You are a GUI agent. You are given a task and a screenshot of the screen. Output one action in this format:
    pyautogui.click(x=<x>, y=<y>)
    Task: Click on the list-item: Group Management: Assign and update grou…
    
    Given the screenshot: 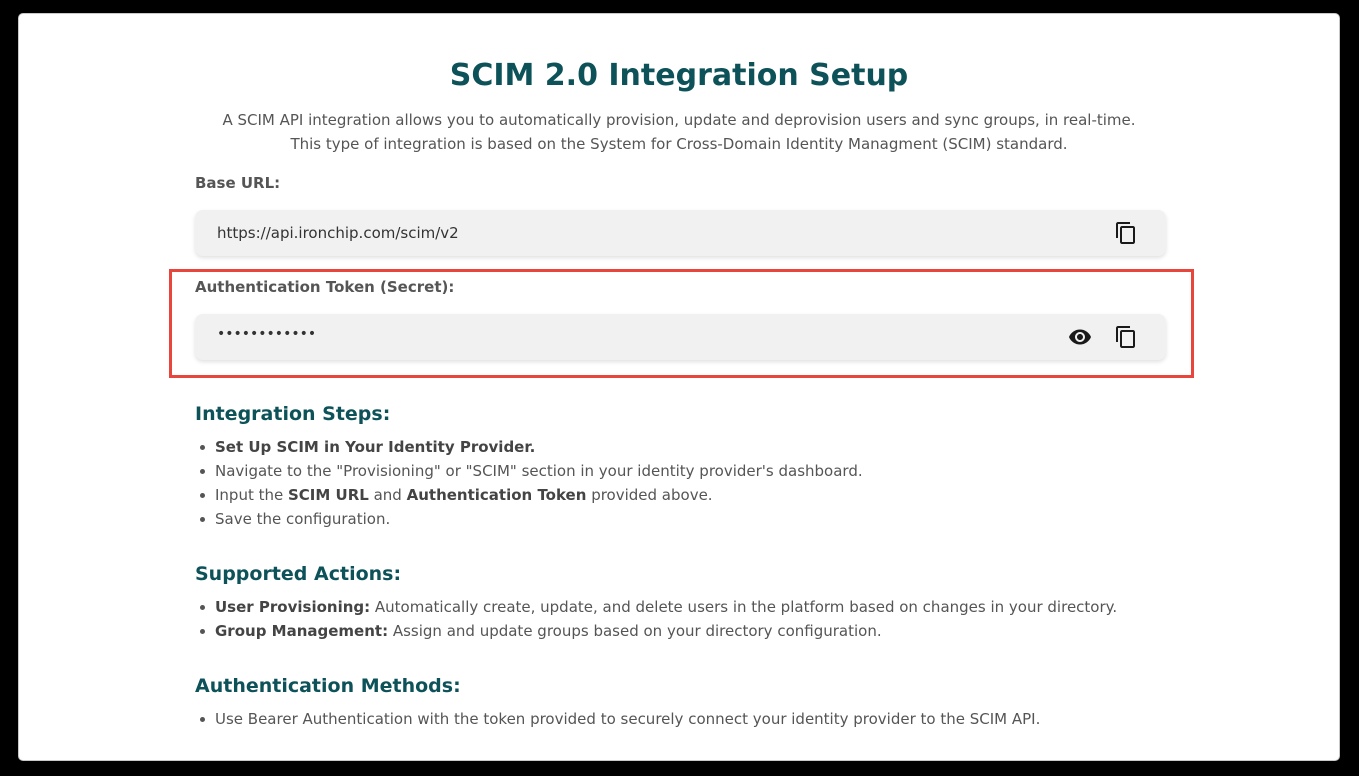 What is the action you would take?
    pyautogui.click(x=658, y=631)
    